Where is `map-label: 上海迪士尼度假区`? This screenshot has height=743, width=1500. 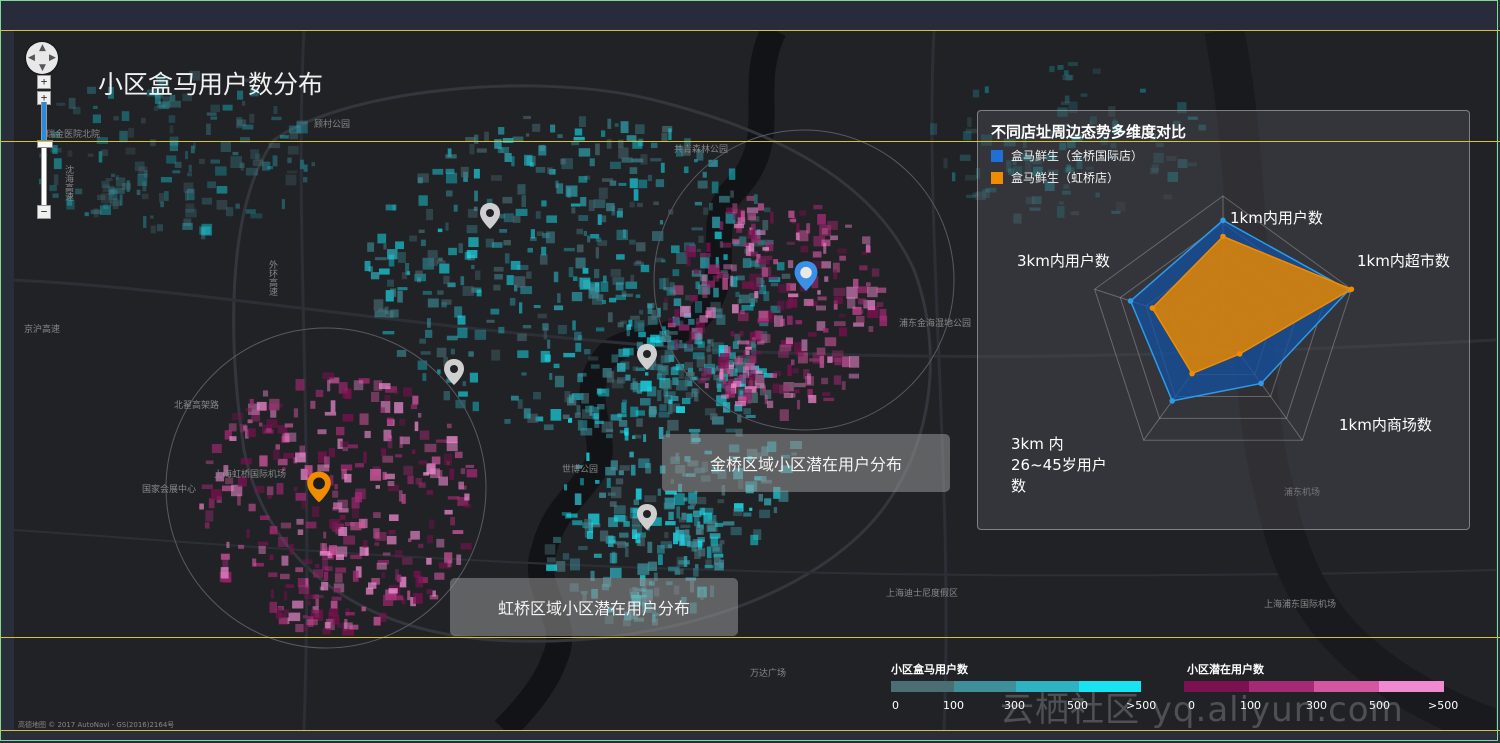 map-label: 上海迪士尼度假区 is located at coordinates (922, 594).